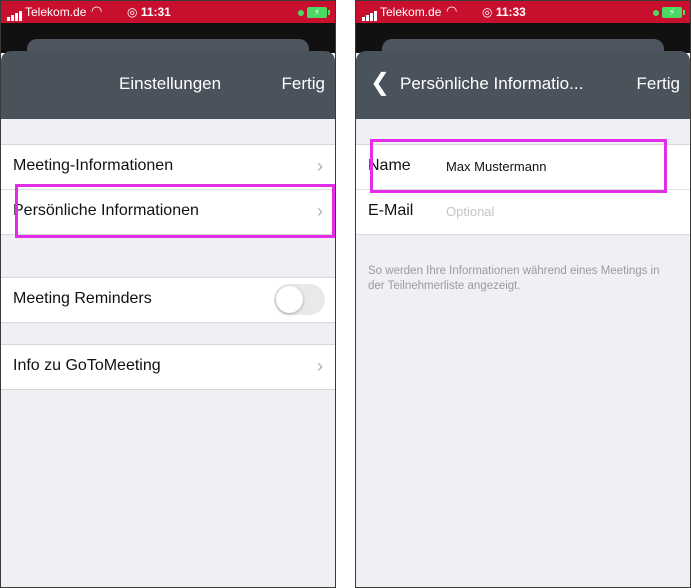 Image resolution: width=691 pixels, height=588 pixels. I want to click on personal-info-label: Persönliche Informationen, so click(106, 210).